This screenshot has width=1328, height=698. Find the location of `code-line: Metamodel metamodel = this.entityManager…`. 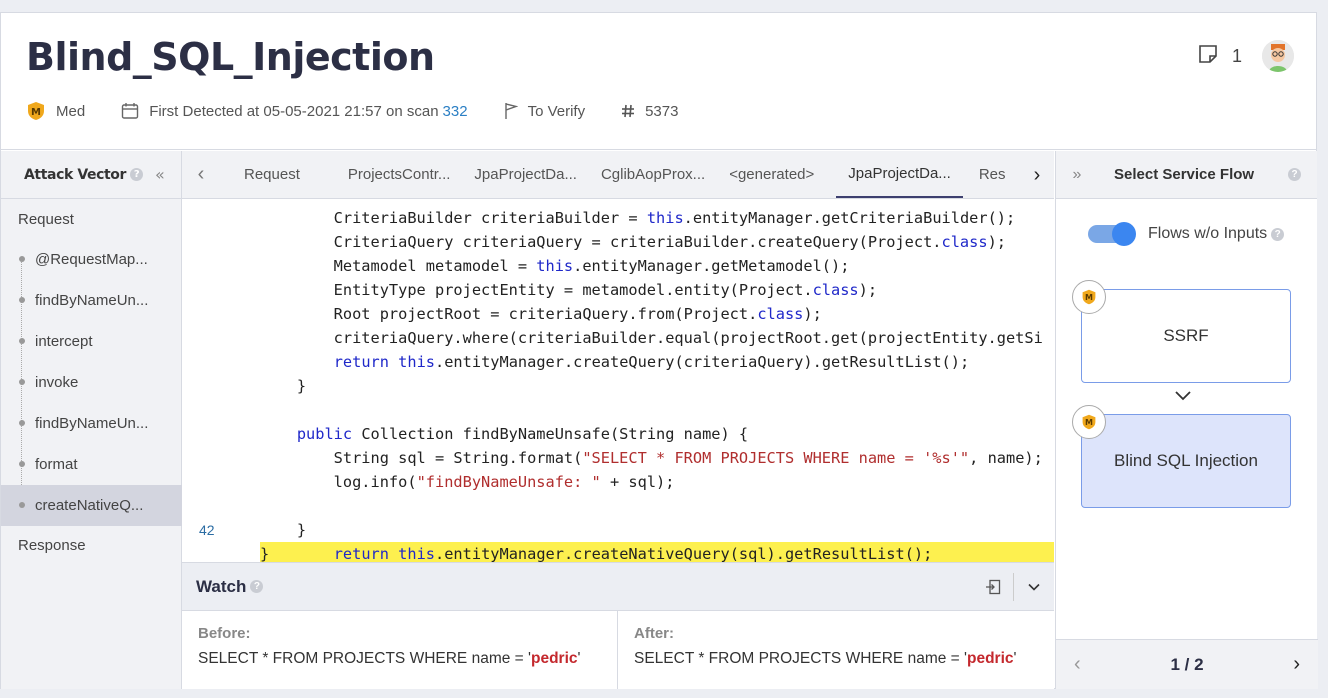

code-line: Metamodel metamodel = this.entityManager… is located at coordinates (555, 266).